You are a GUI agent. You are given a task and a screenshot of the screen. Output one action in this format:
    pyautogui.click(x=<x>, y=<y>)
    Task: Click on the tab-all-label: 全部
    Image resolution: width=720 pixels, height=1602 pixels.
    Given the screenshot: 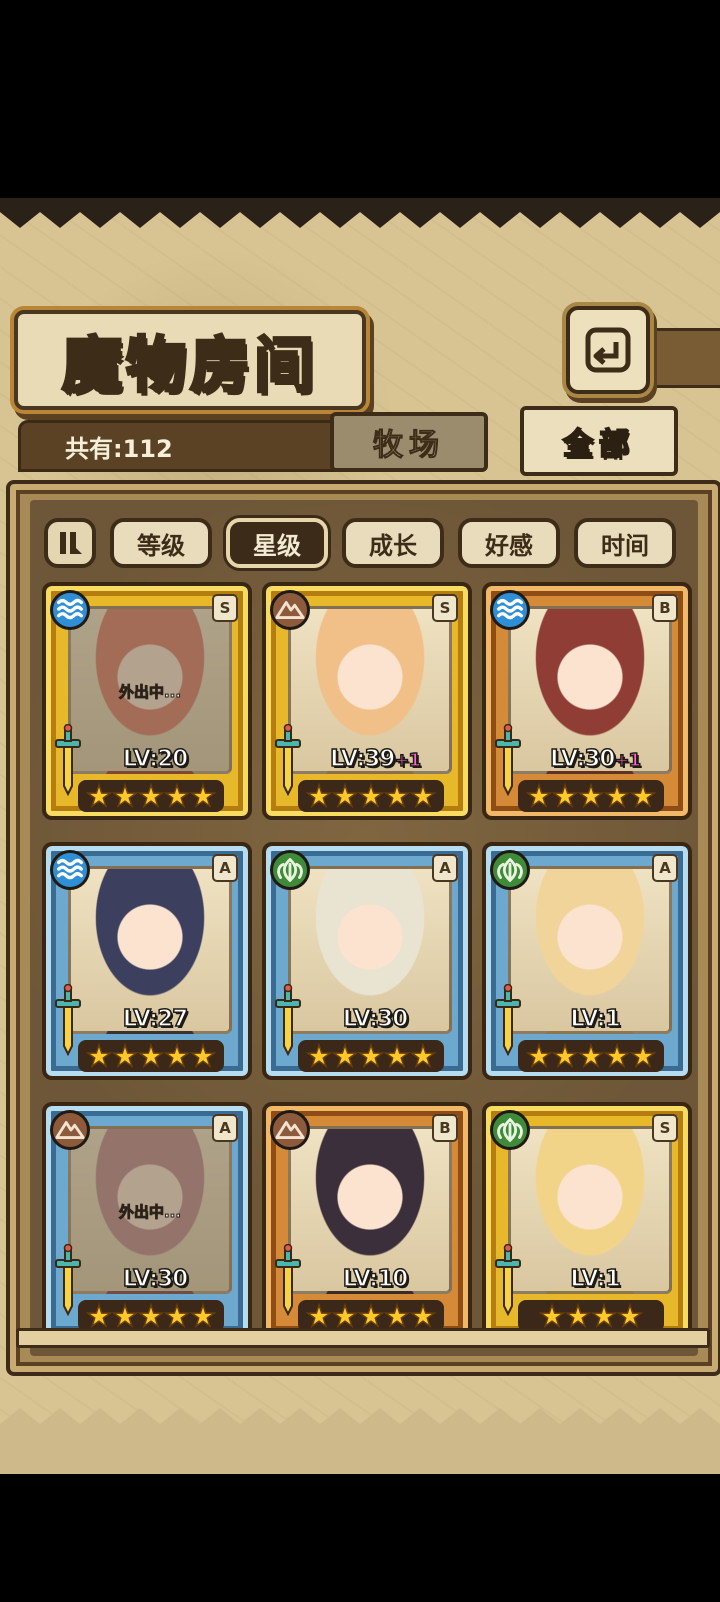 What is the action you would take?
    pyautogui.click(x=598, y=444)
    